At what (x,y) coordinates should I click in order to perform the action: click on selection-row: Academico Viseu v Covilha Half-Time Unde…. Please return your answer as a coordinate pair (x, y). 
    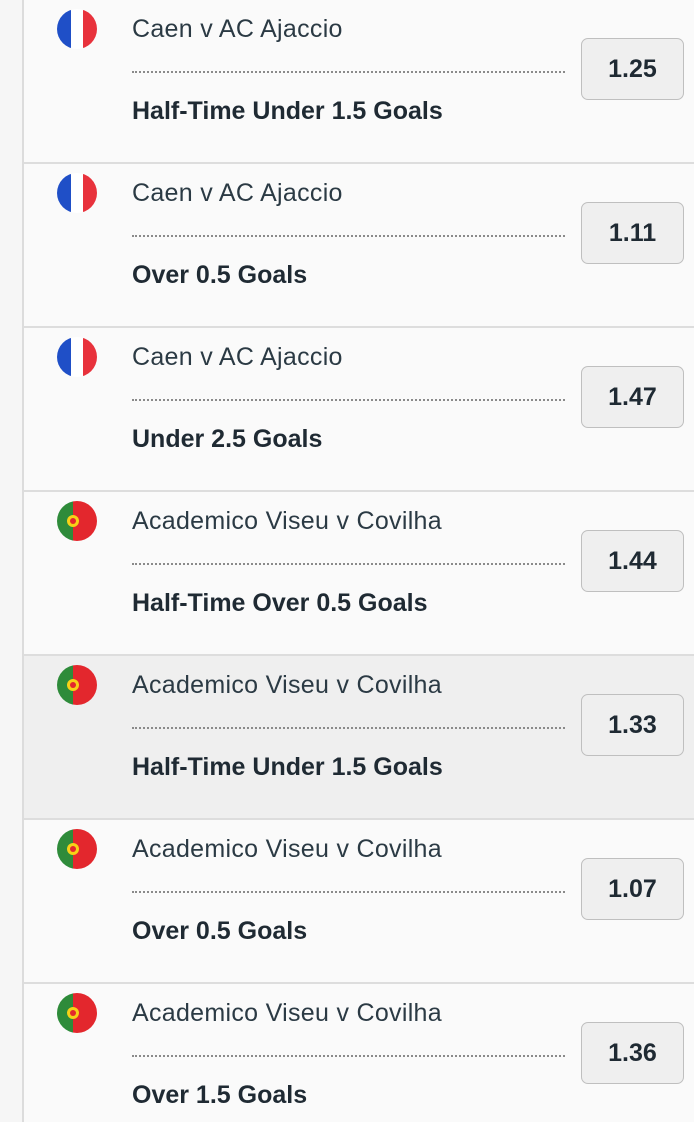
    Looking at the image, I should click on (359, 738).